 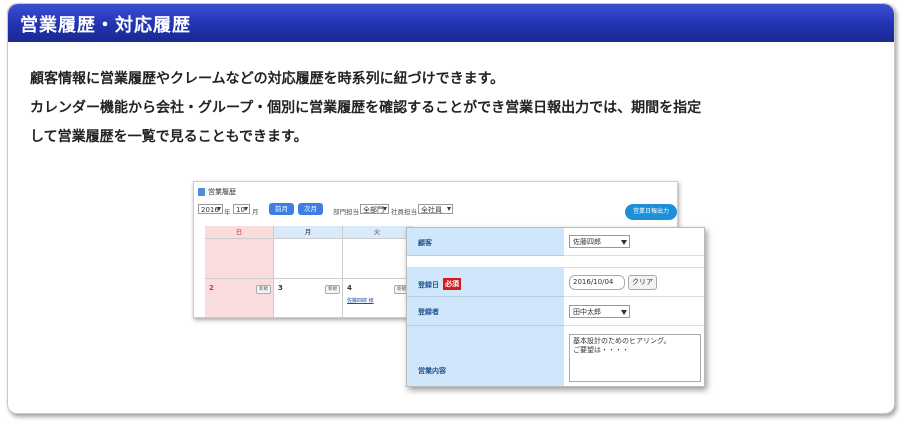 I want to click on year-select: 2016, so click(x=210, y=209).